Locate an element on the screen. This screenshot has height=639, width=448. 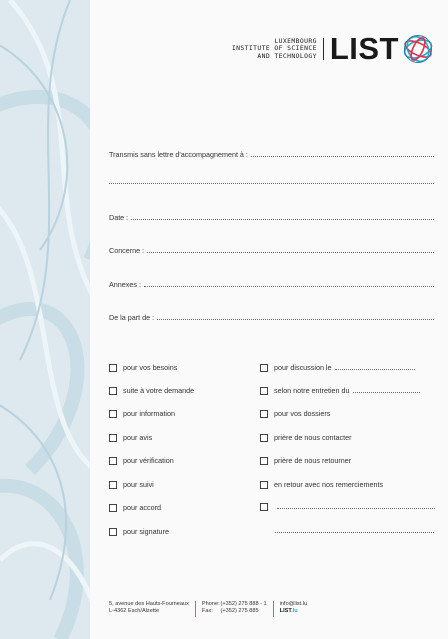
list-sphere-logo-icon is located at coordinates (418, 49).